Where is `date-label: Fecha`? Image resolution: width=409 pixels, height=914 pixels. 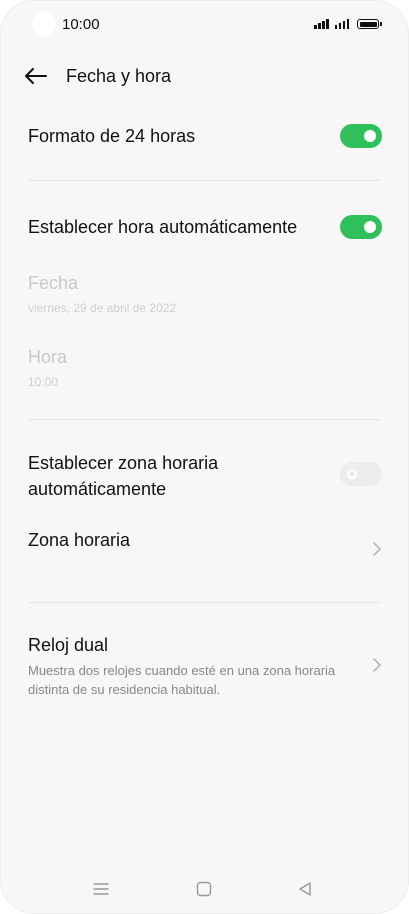
date-label: Fecha is located at coordinates (53, 283).